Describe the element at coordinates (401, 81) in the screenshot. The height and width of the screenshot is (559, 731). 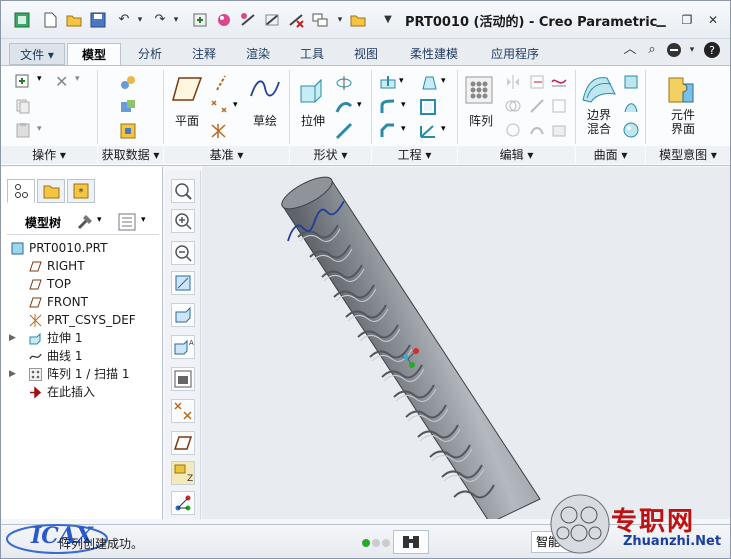
I see `hole-dropdown-icon: ▾` at that location.